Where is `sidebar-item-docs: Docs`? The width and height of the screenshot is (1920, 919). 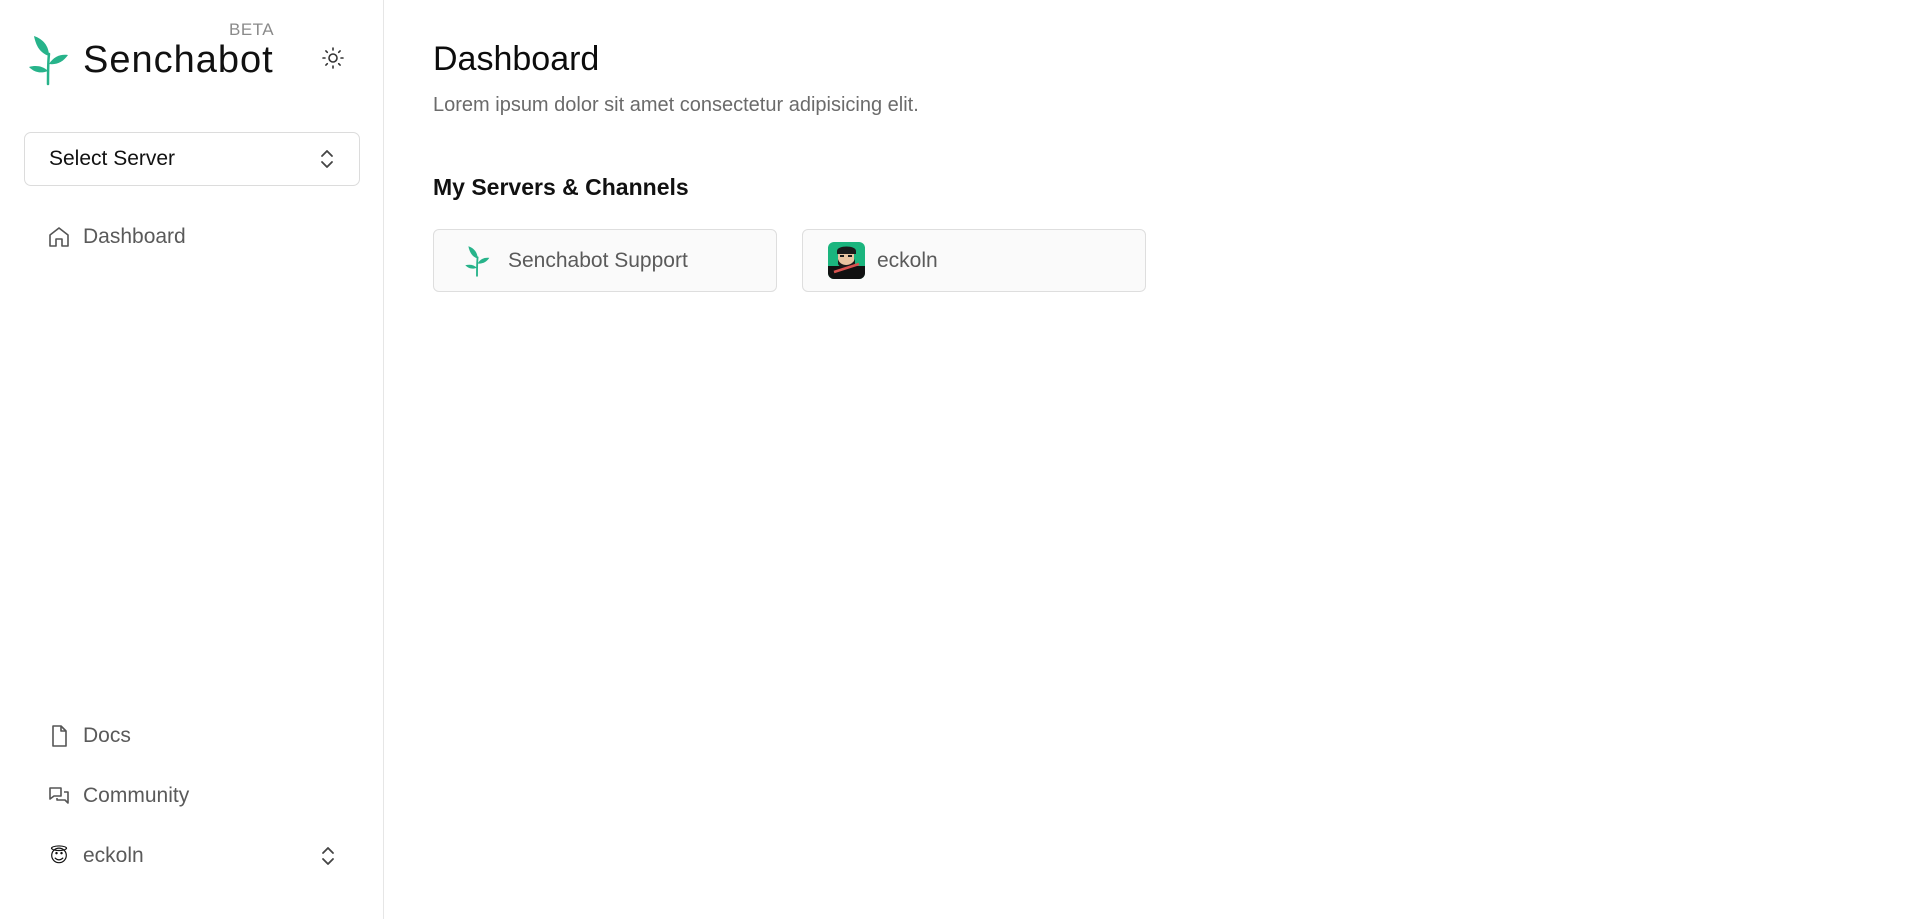
sidebar-item-docs: Docs is located at coordinates (196, 736).